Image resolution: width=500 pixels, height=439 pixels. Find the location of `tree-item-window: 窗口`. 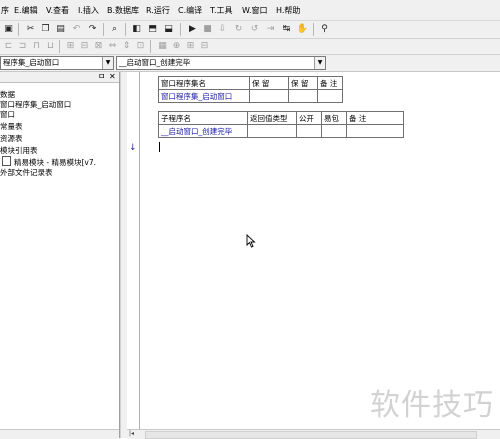

tree-item-window: 窗口 is located at coordinates (7, 114).